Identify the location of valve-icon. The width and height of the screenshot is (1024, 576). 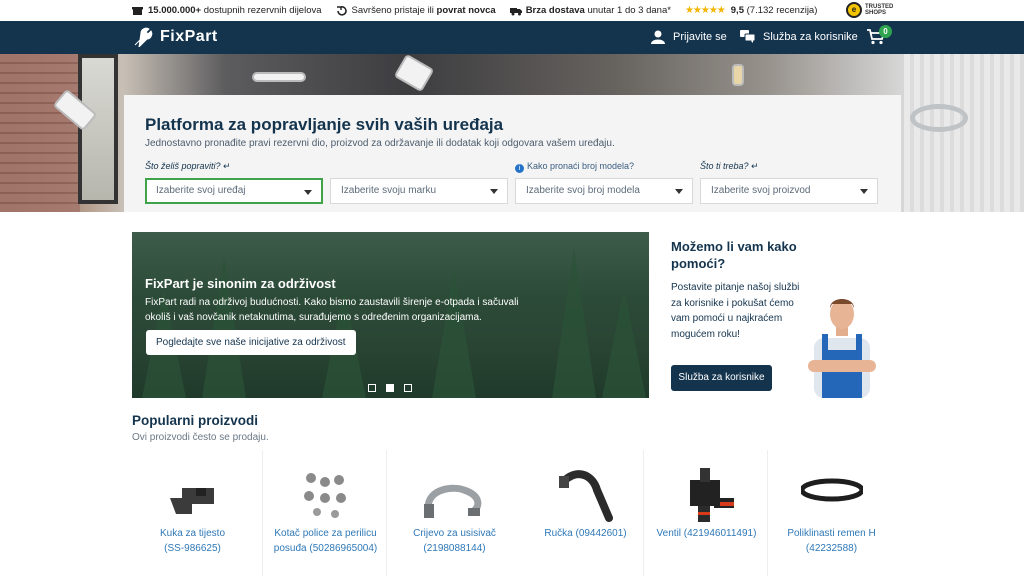
(712, 495).